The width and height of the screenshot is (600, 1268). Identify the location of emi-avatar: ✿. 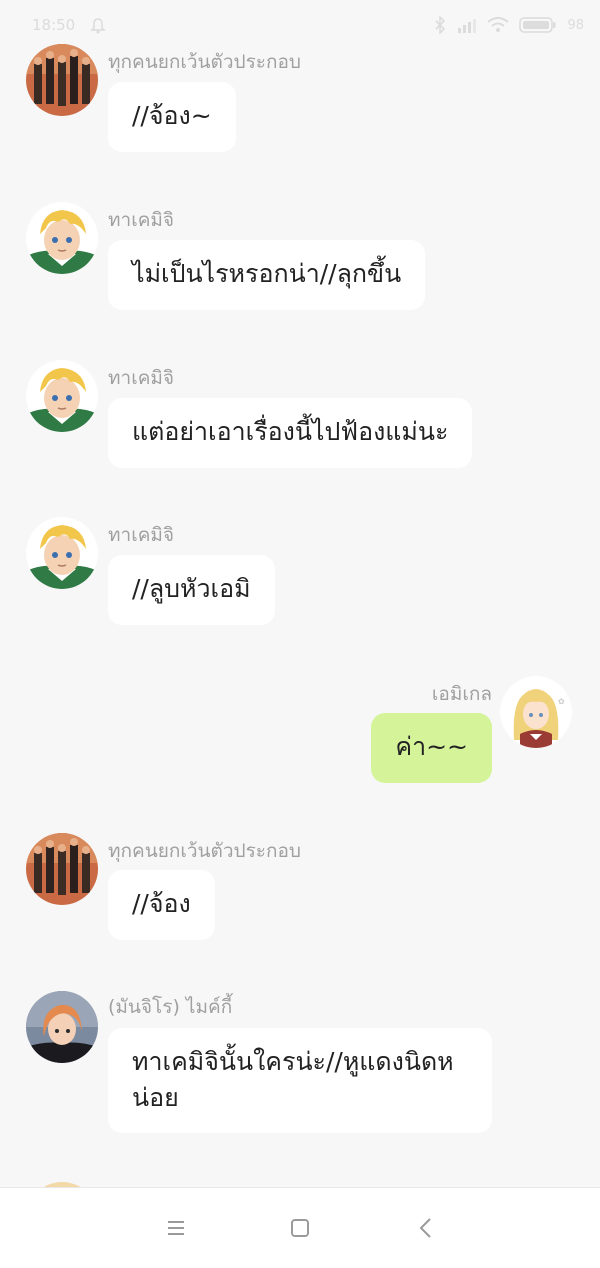
(536, 712).